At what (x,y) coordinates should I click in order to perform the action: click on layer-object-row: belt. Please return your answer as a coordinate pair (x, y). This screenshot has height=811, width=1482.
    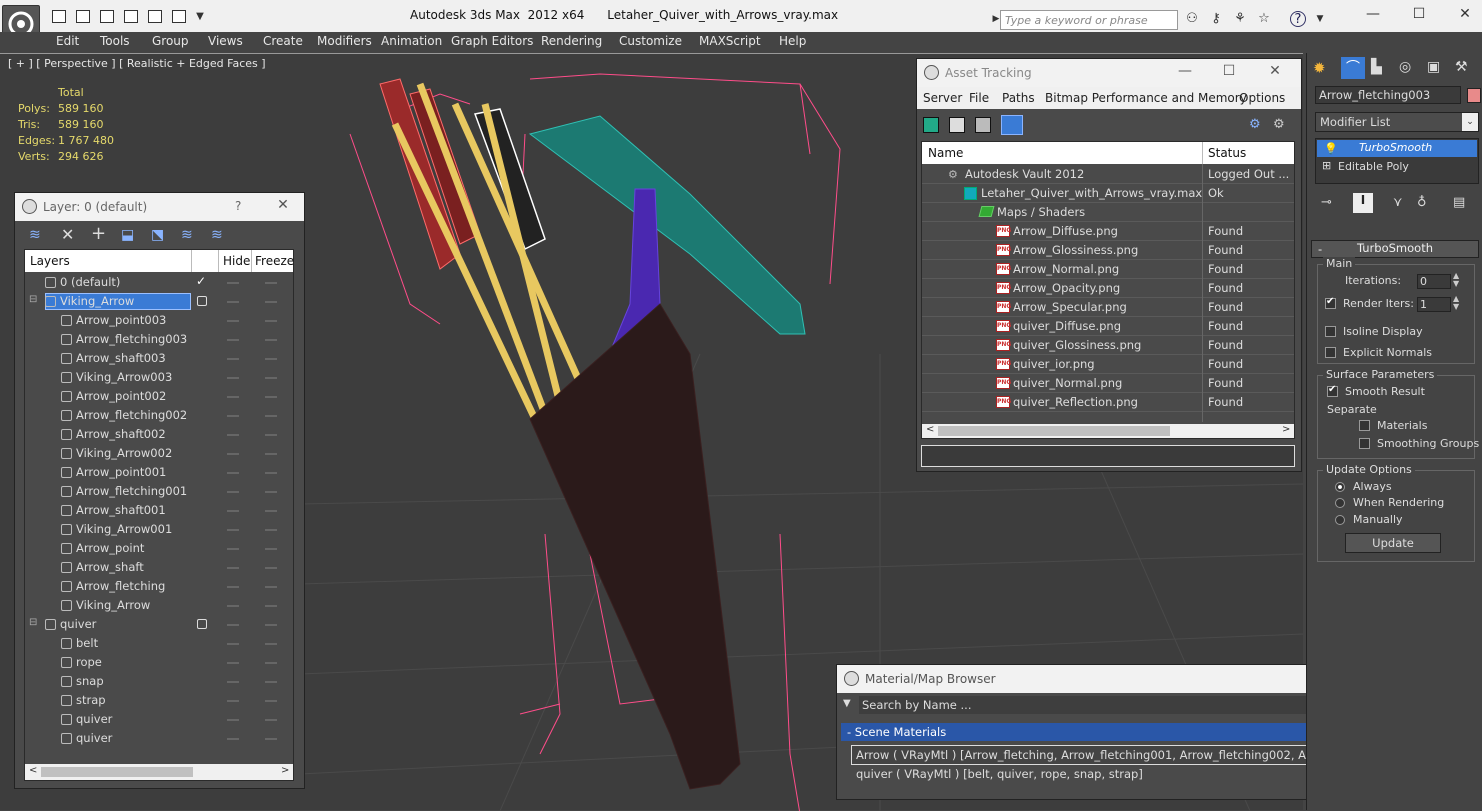
    Looking at the image, I should click on (159, 643).